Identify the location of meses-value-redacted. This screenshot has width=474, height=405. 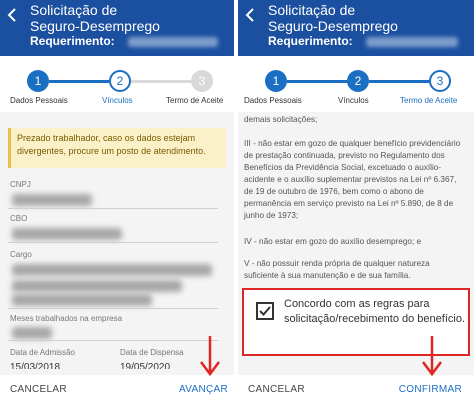
(32, 333).